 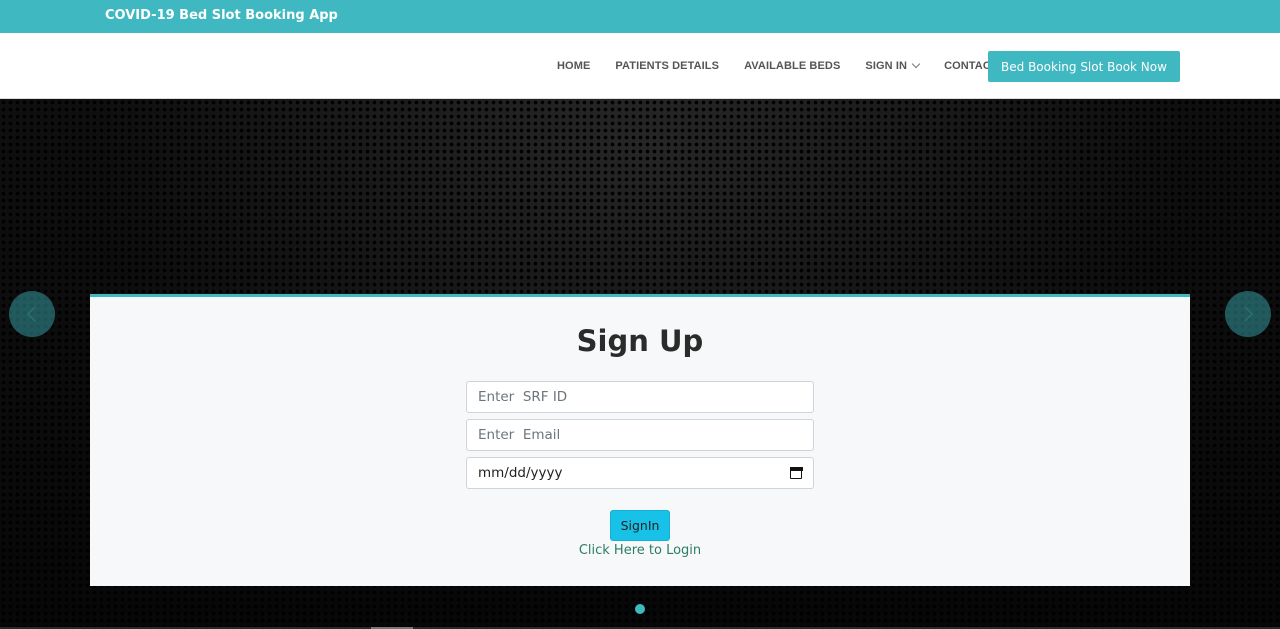 I want to click on chevron-down-icon, so click(x=916, y=64).